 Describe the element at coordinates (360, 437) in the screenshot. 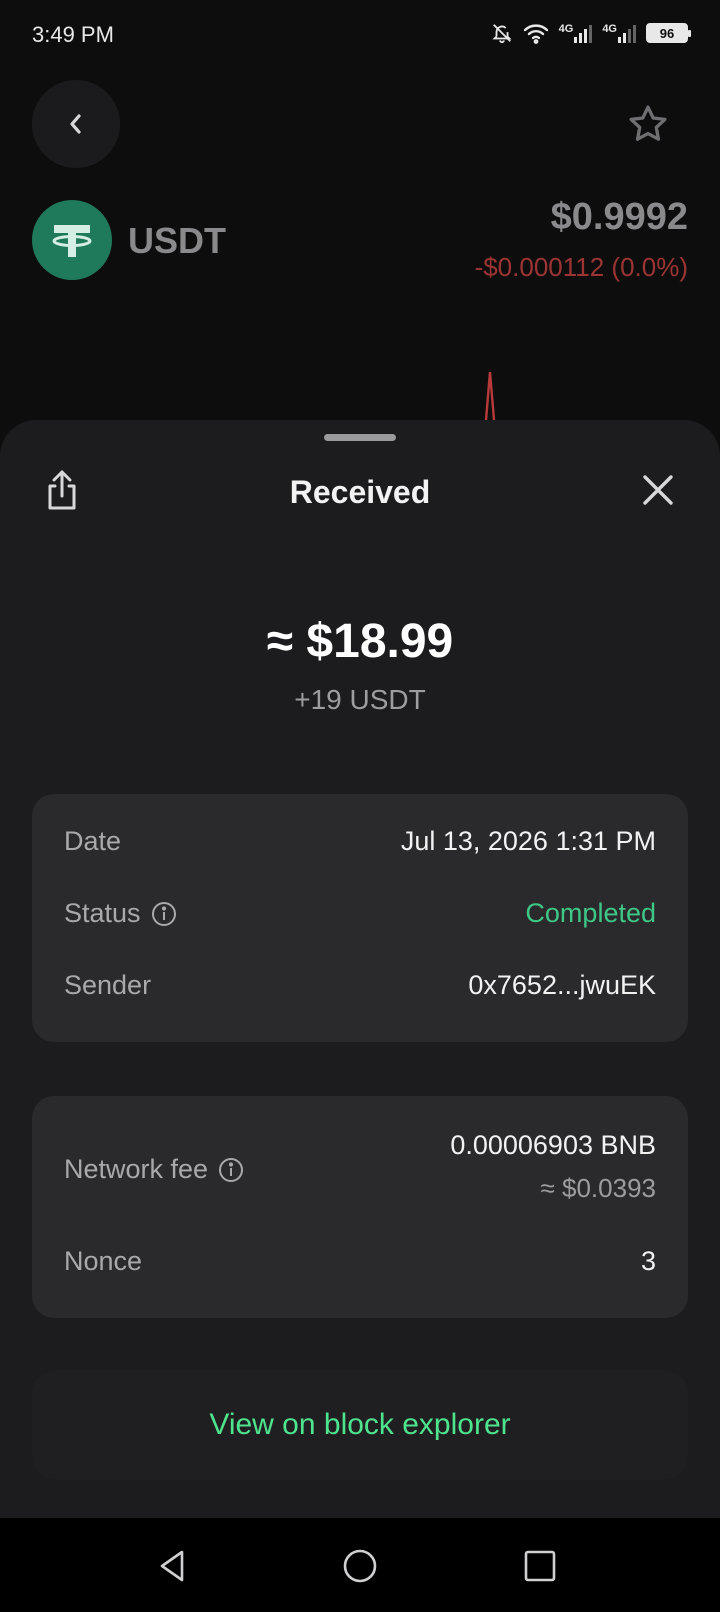

I see `sheet-drag-handle` at that location.